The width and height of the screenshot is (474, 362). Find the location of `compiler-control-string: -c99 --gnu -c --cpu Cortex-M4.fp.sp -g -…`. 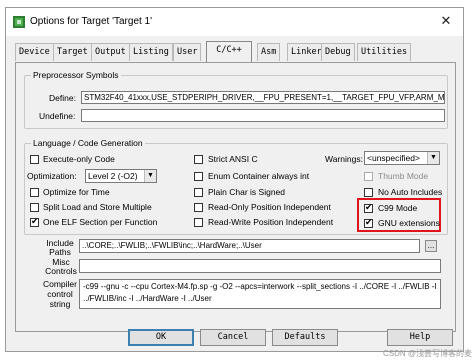

compiler-control-string: -c99 --gnu -c --cpu Cortex-M4.fp.sp -g -… is located at coordinates (260, 294).